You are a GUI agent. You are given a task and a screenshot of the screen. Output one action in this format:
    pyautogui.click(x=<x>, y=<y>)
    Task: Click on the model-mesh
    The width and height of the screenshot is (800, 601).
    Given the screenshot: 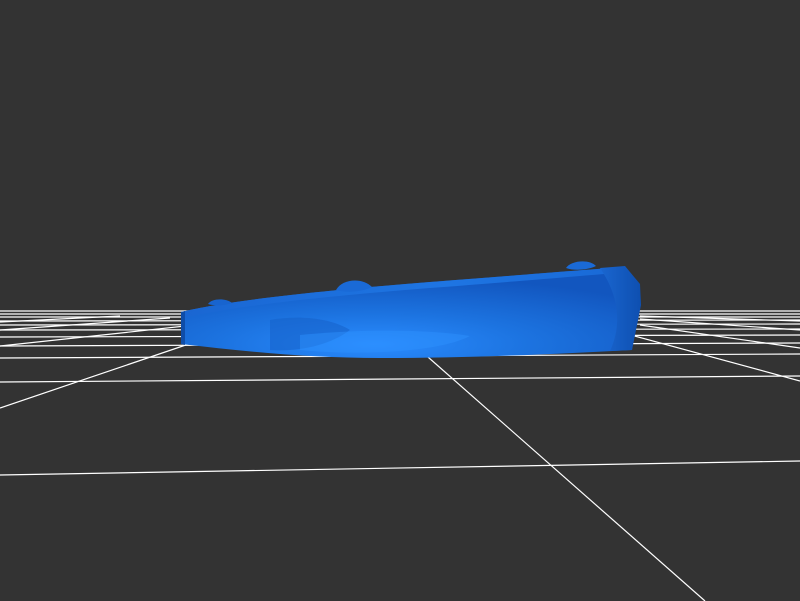 What is the action you would take?
    pyautogui.click(x=411, y=309)
    